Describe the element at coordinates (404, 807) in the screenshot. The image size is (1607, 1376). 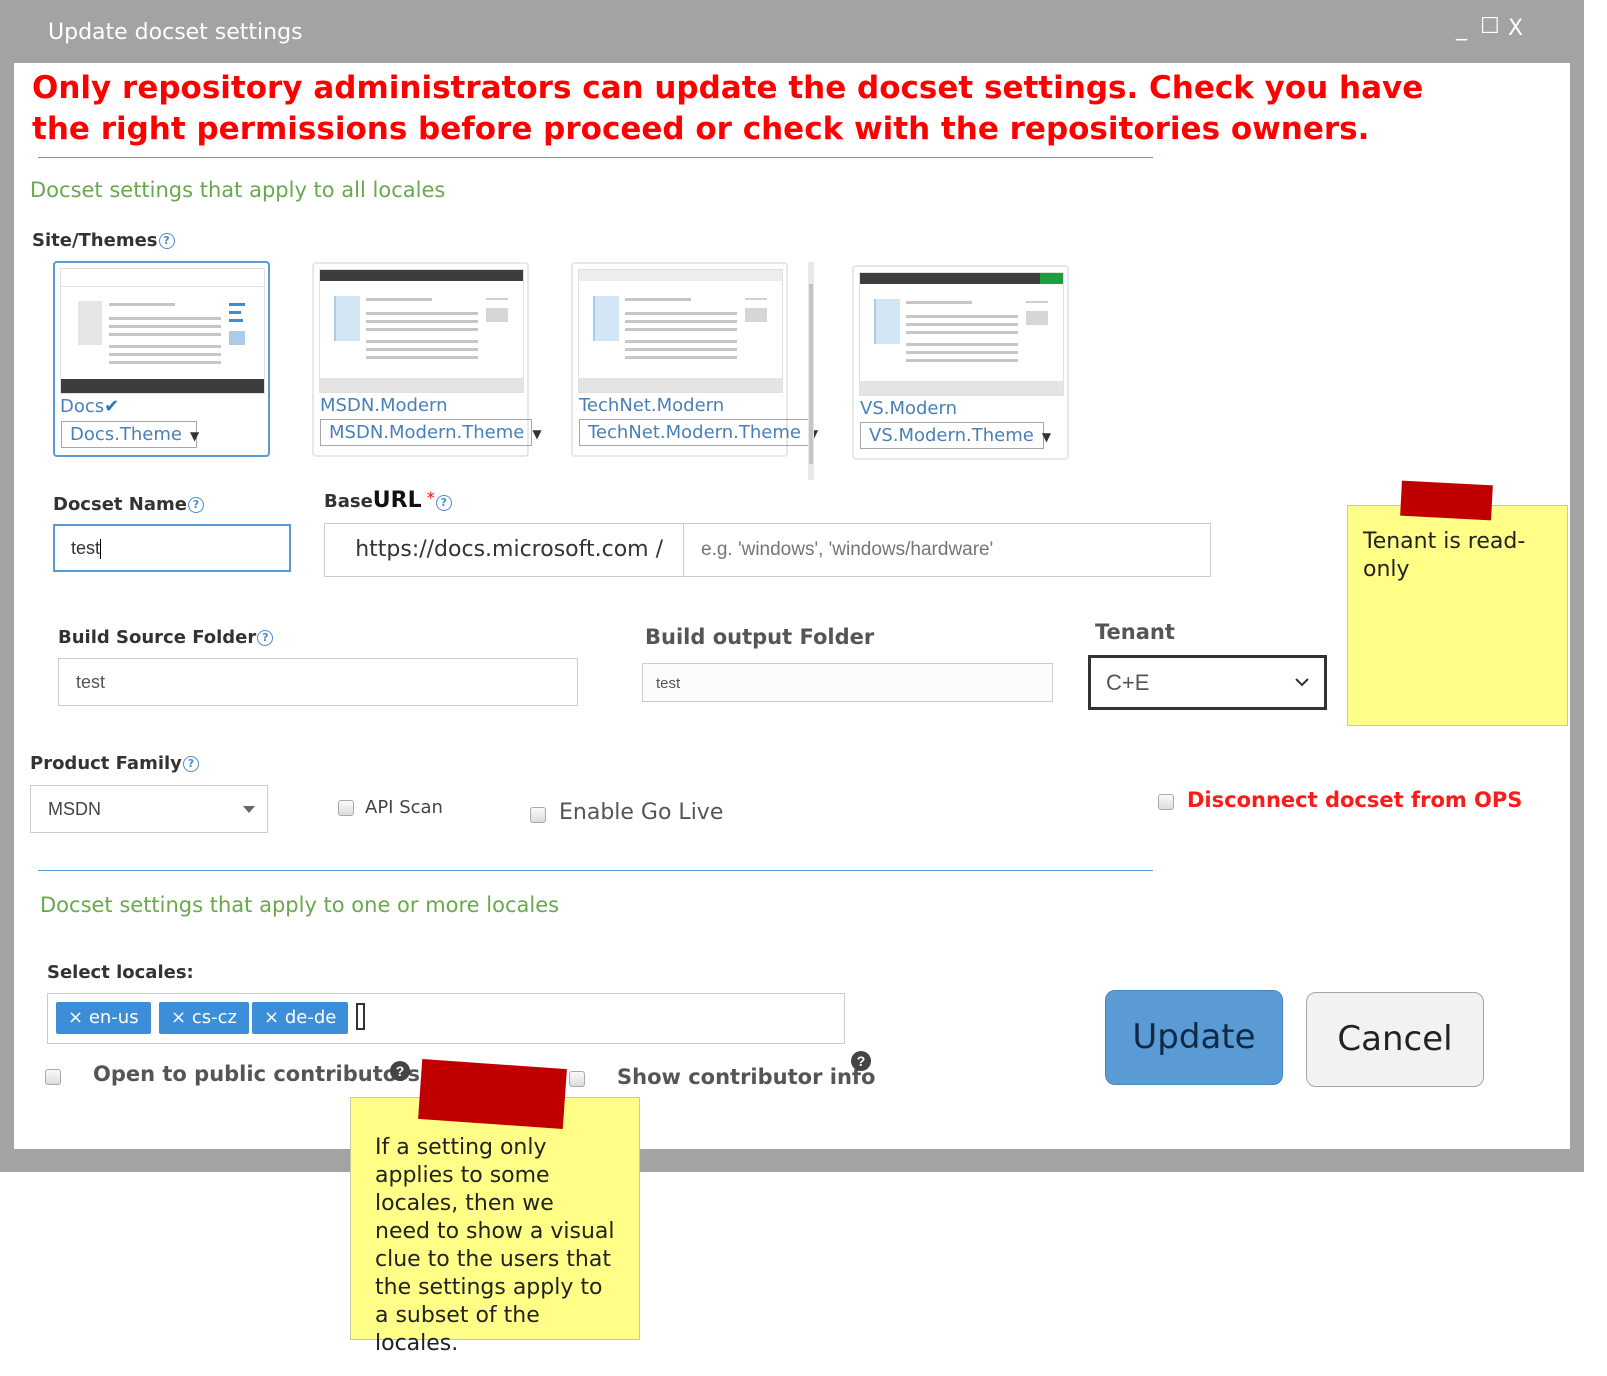
I see `api-scan-label: API Scan` at that location.